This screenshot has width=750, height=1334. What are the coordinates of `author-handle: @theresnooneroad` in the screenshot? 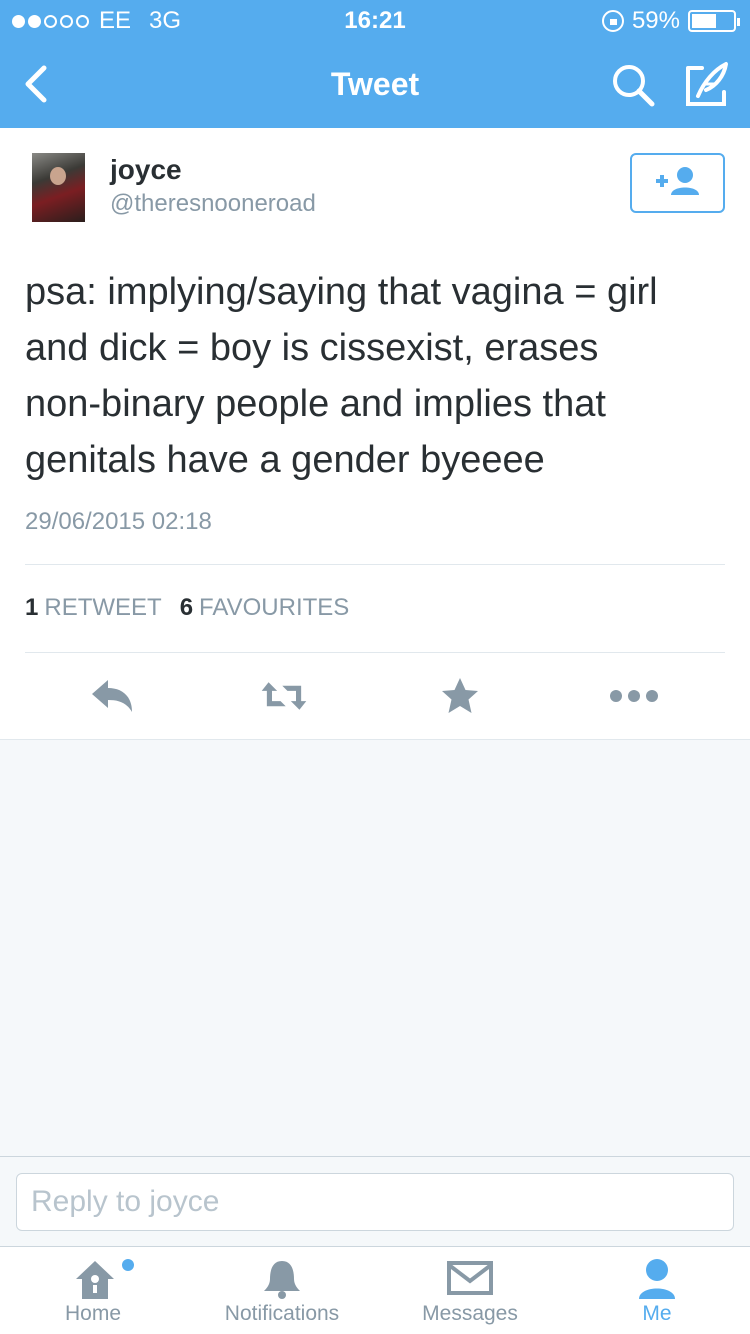 It's located at (213, 204).